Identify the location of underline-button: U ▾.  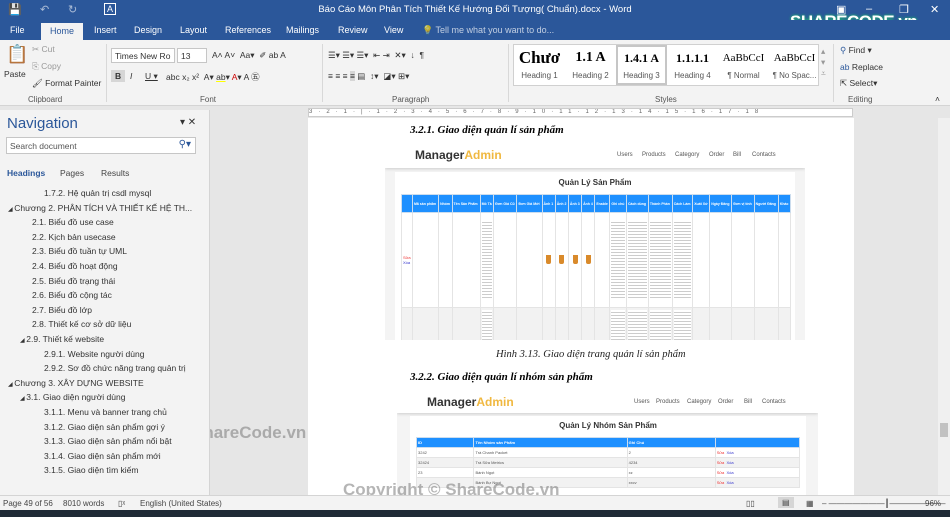
(151, 76).